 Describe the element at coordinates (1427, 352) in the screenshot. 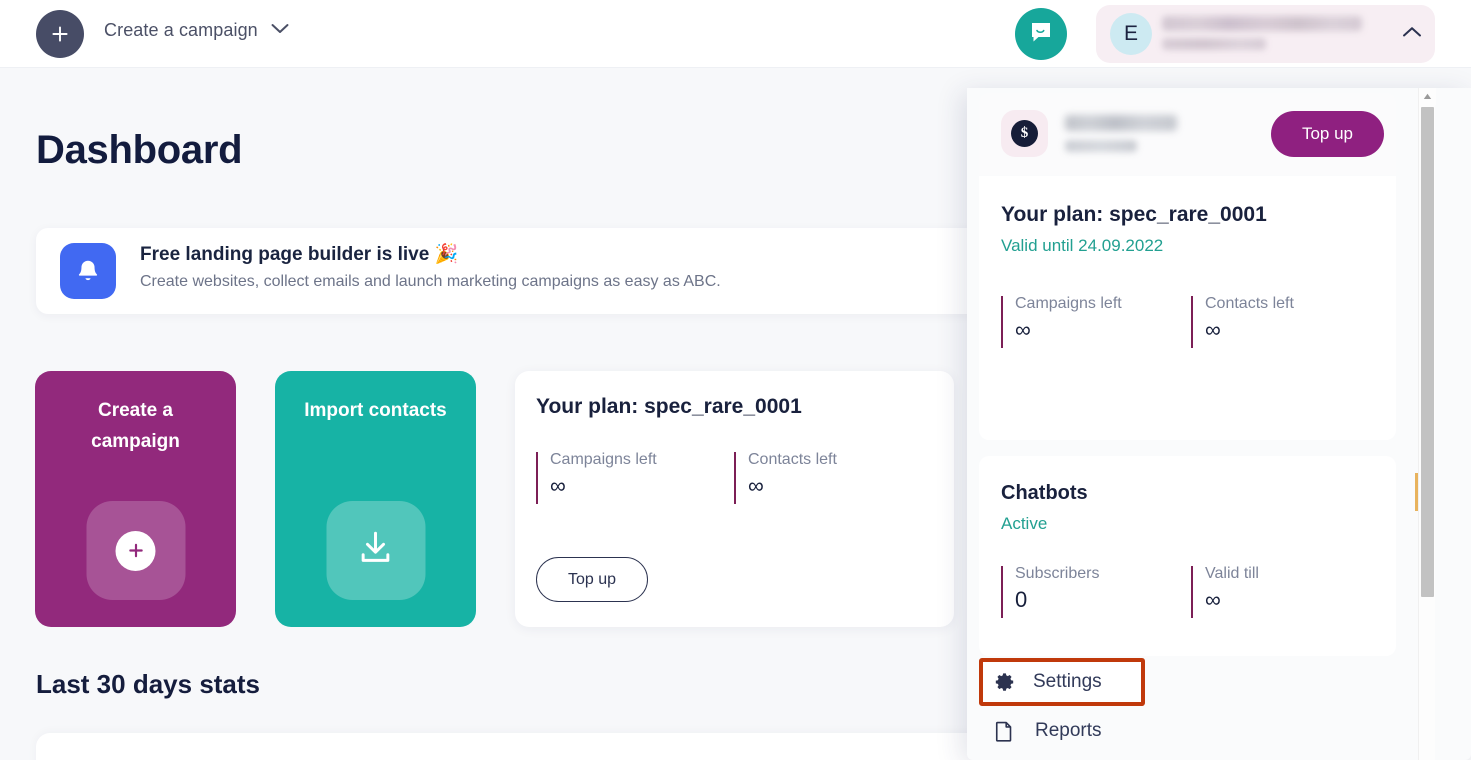

I see `scrollbar-thumb` at that location.